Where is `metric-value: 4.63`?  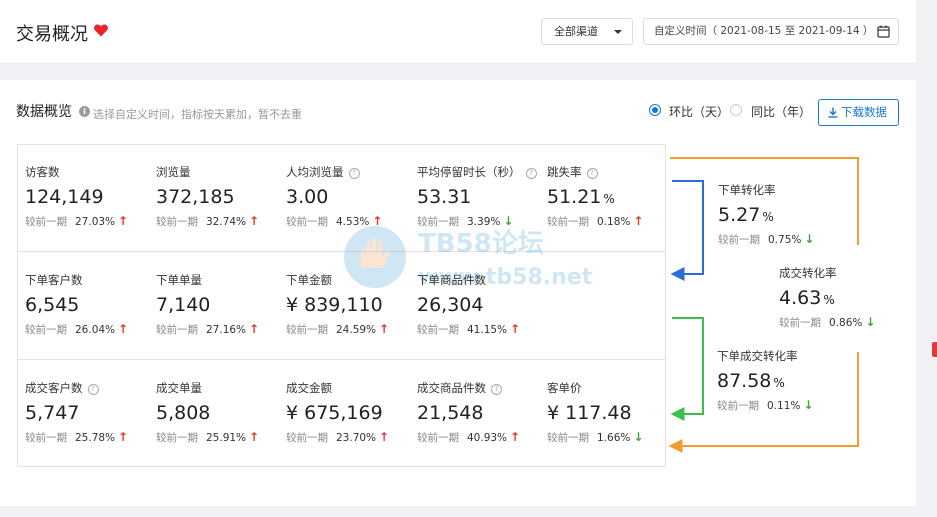 metric-value: 4.63 is located at coordinates (800, 298).